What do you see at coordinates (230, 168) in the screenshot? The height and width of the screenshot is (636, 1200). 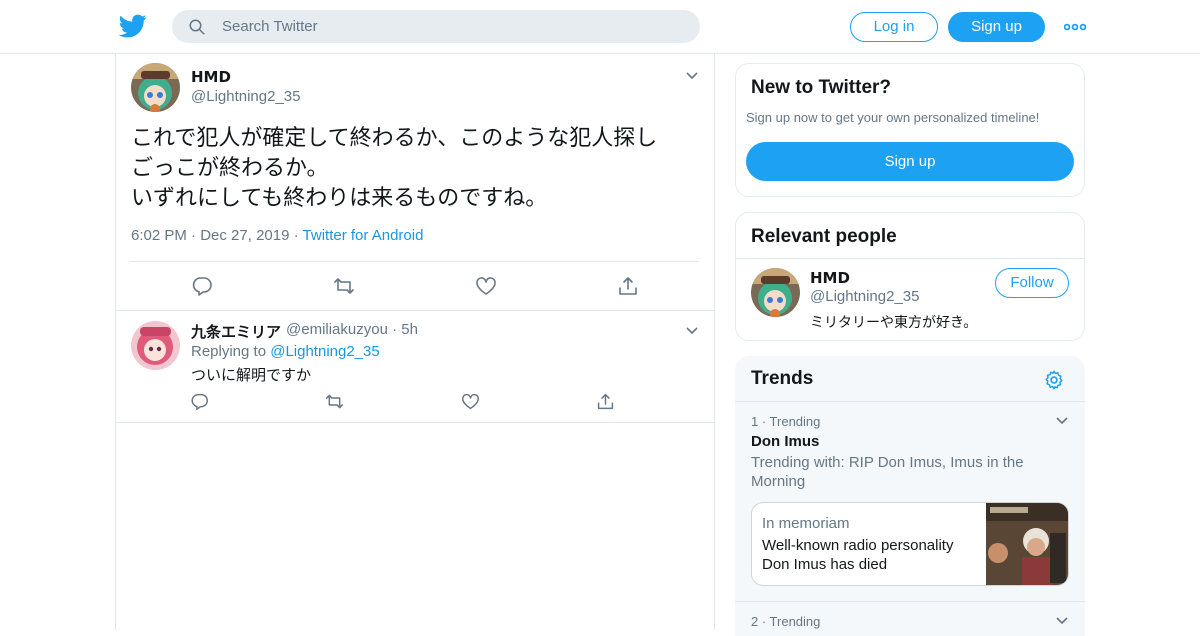 I see `tweet-text-line: ごっこが終わるか。` at bounding box center [230, 168].